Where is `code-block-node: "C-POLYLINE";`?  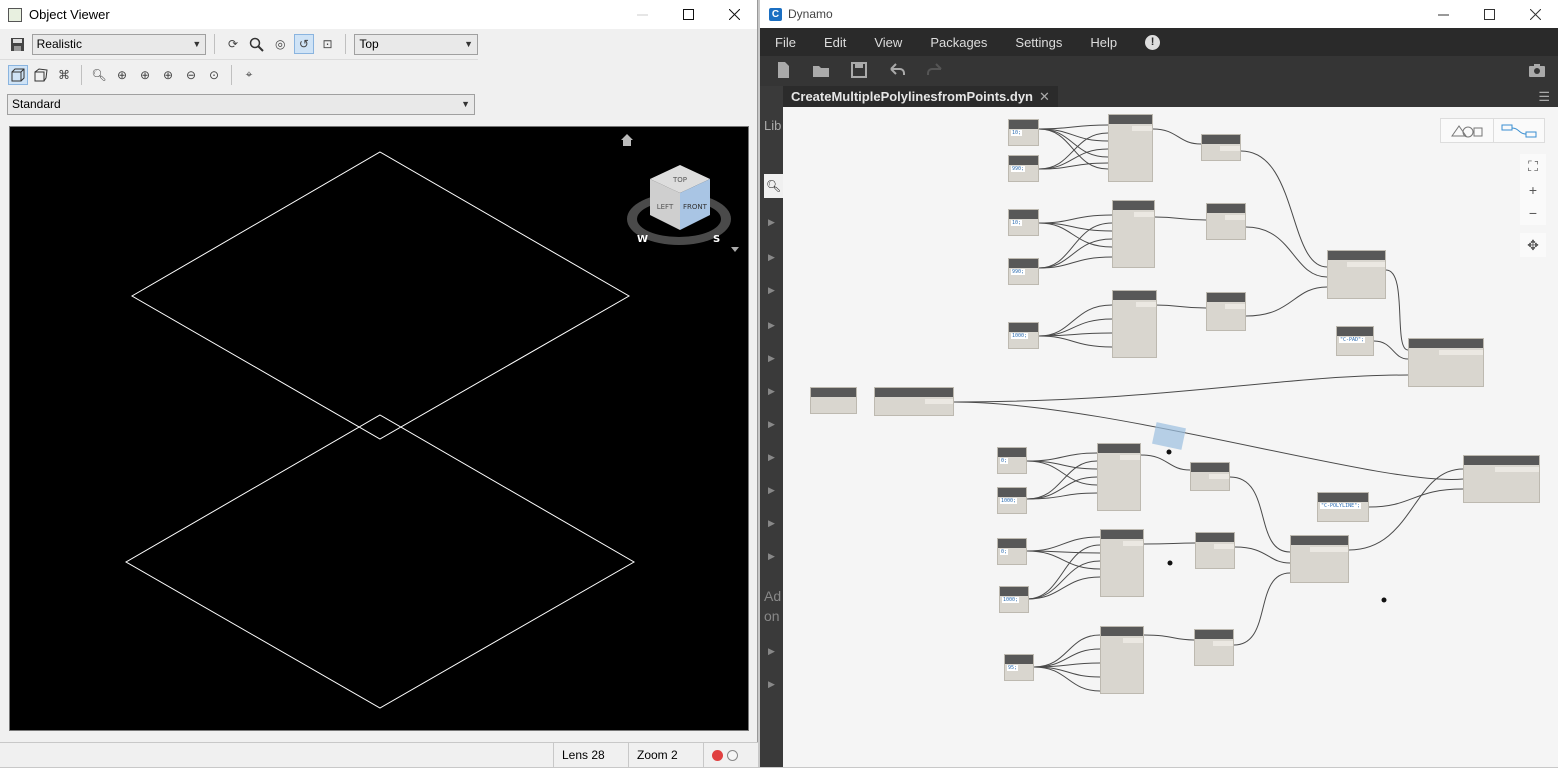
code-block-node: "C-POLYLINE"; is located at coordinates (1343, 507).